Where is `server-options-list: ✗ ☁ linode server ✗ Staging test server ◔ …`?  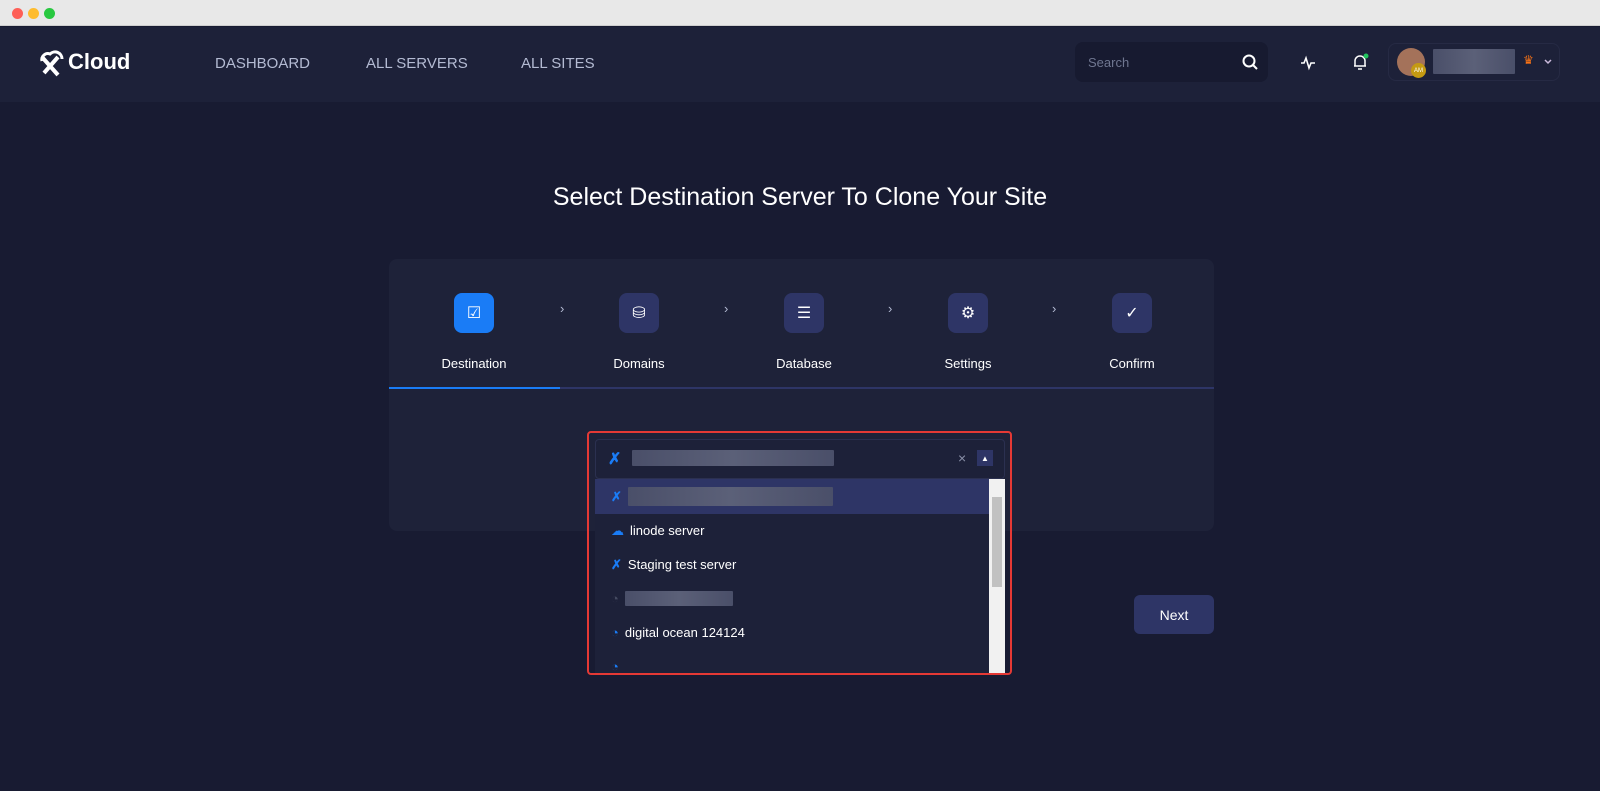
server-options-list: ✗ ☁ linode server ✗ Staging test server ◔ … is located at coordinates (800, 576).